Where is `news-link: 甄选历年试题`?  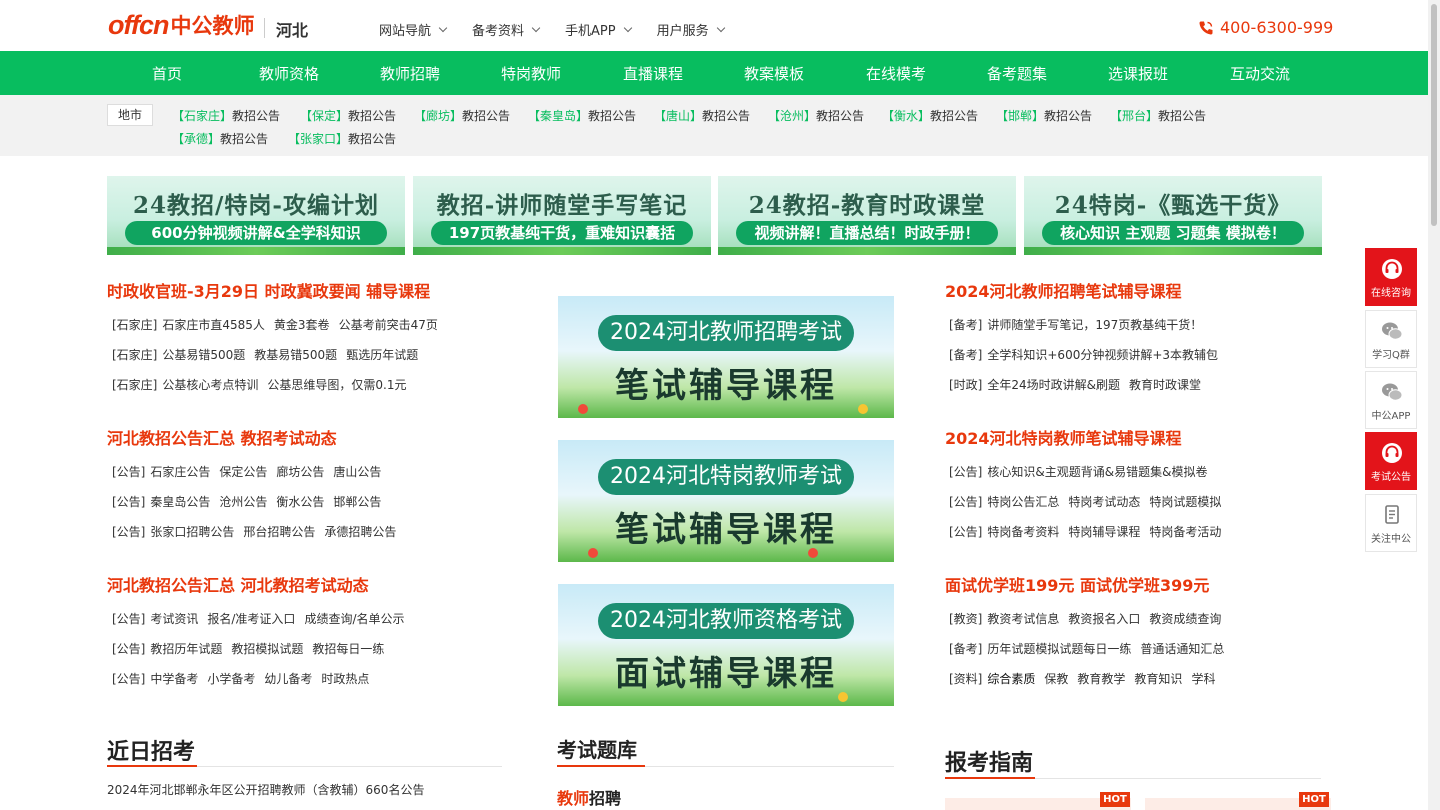
news-link: 甄选历年试题 is located at coordinates (382, 355).